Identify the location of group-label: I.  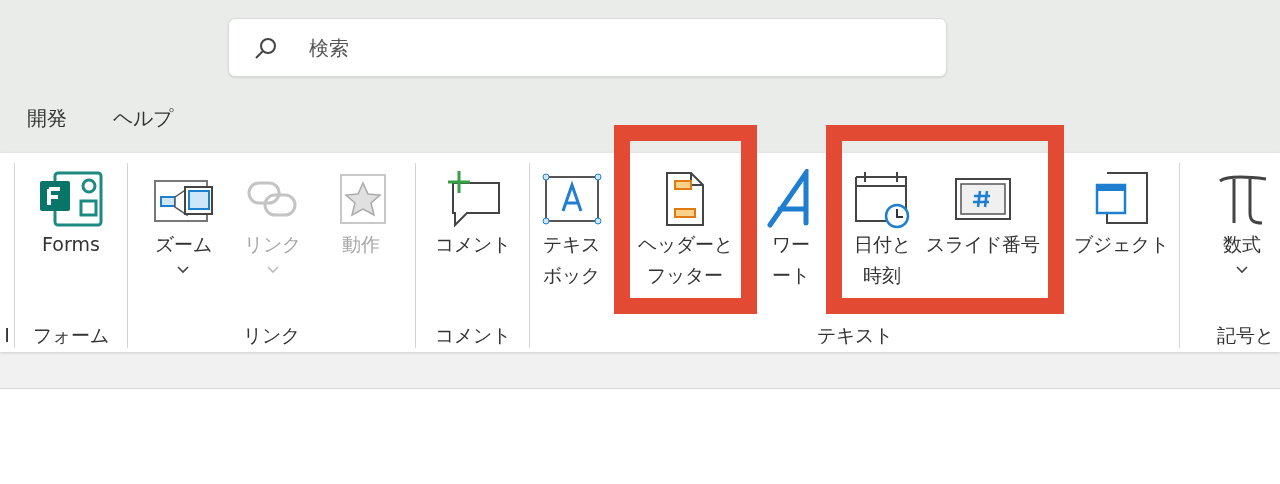
(7, 335).